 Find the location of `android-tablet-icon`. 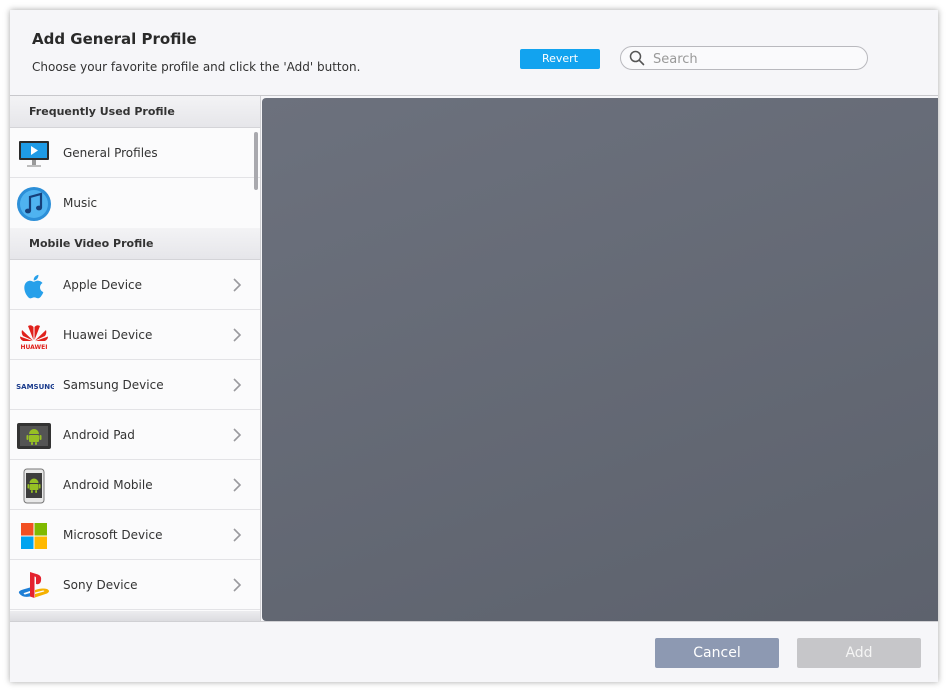

android-tablet-icon is located at coordinates (34, 436).